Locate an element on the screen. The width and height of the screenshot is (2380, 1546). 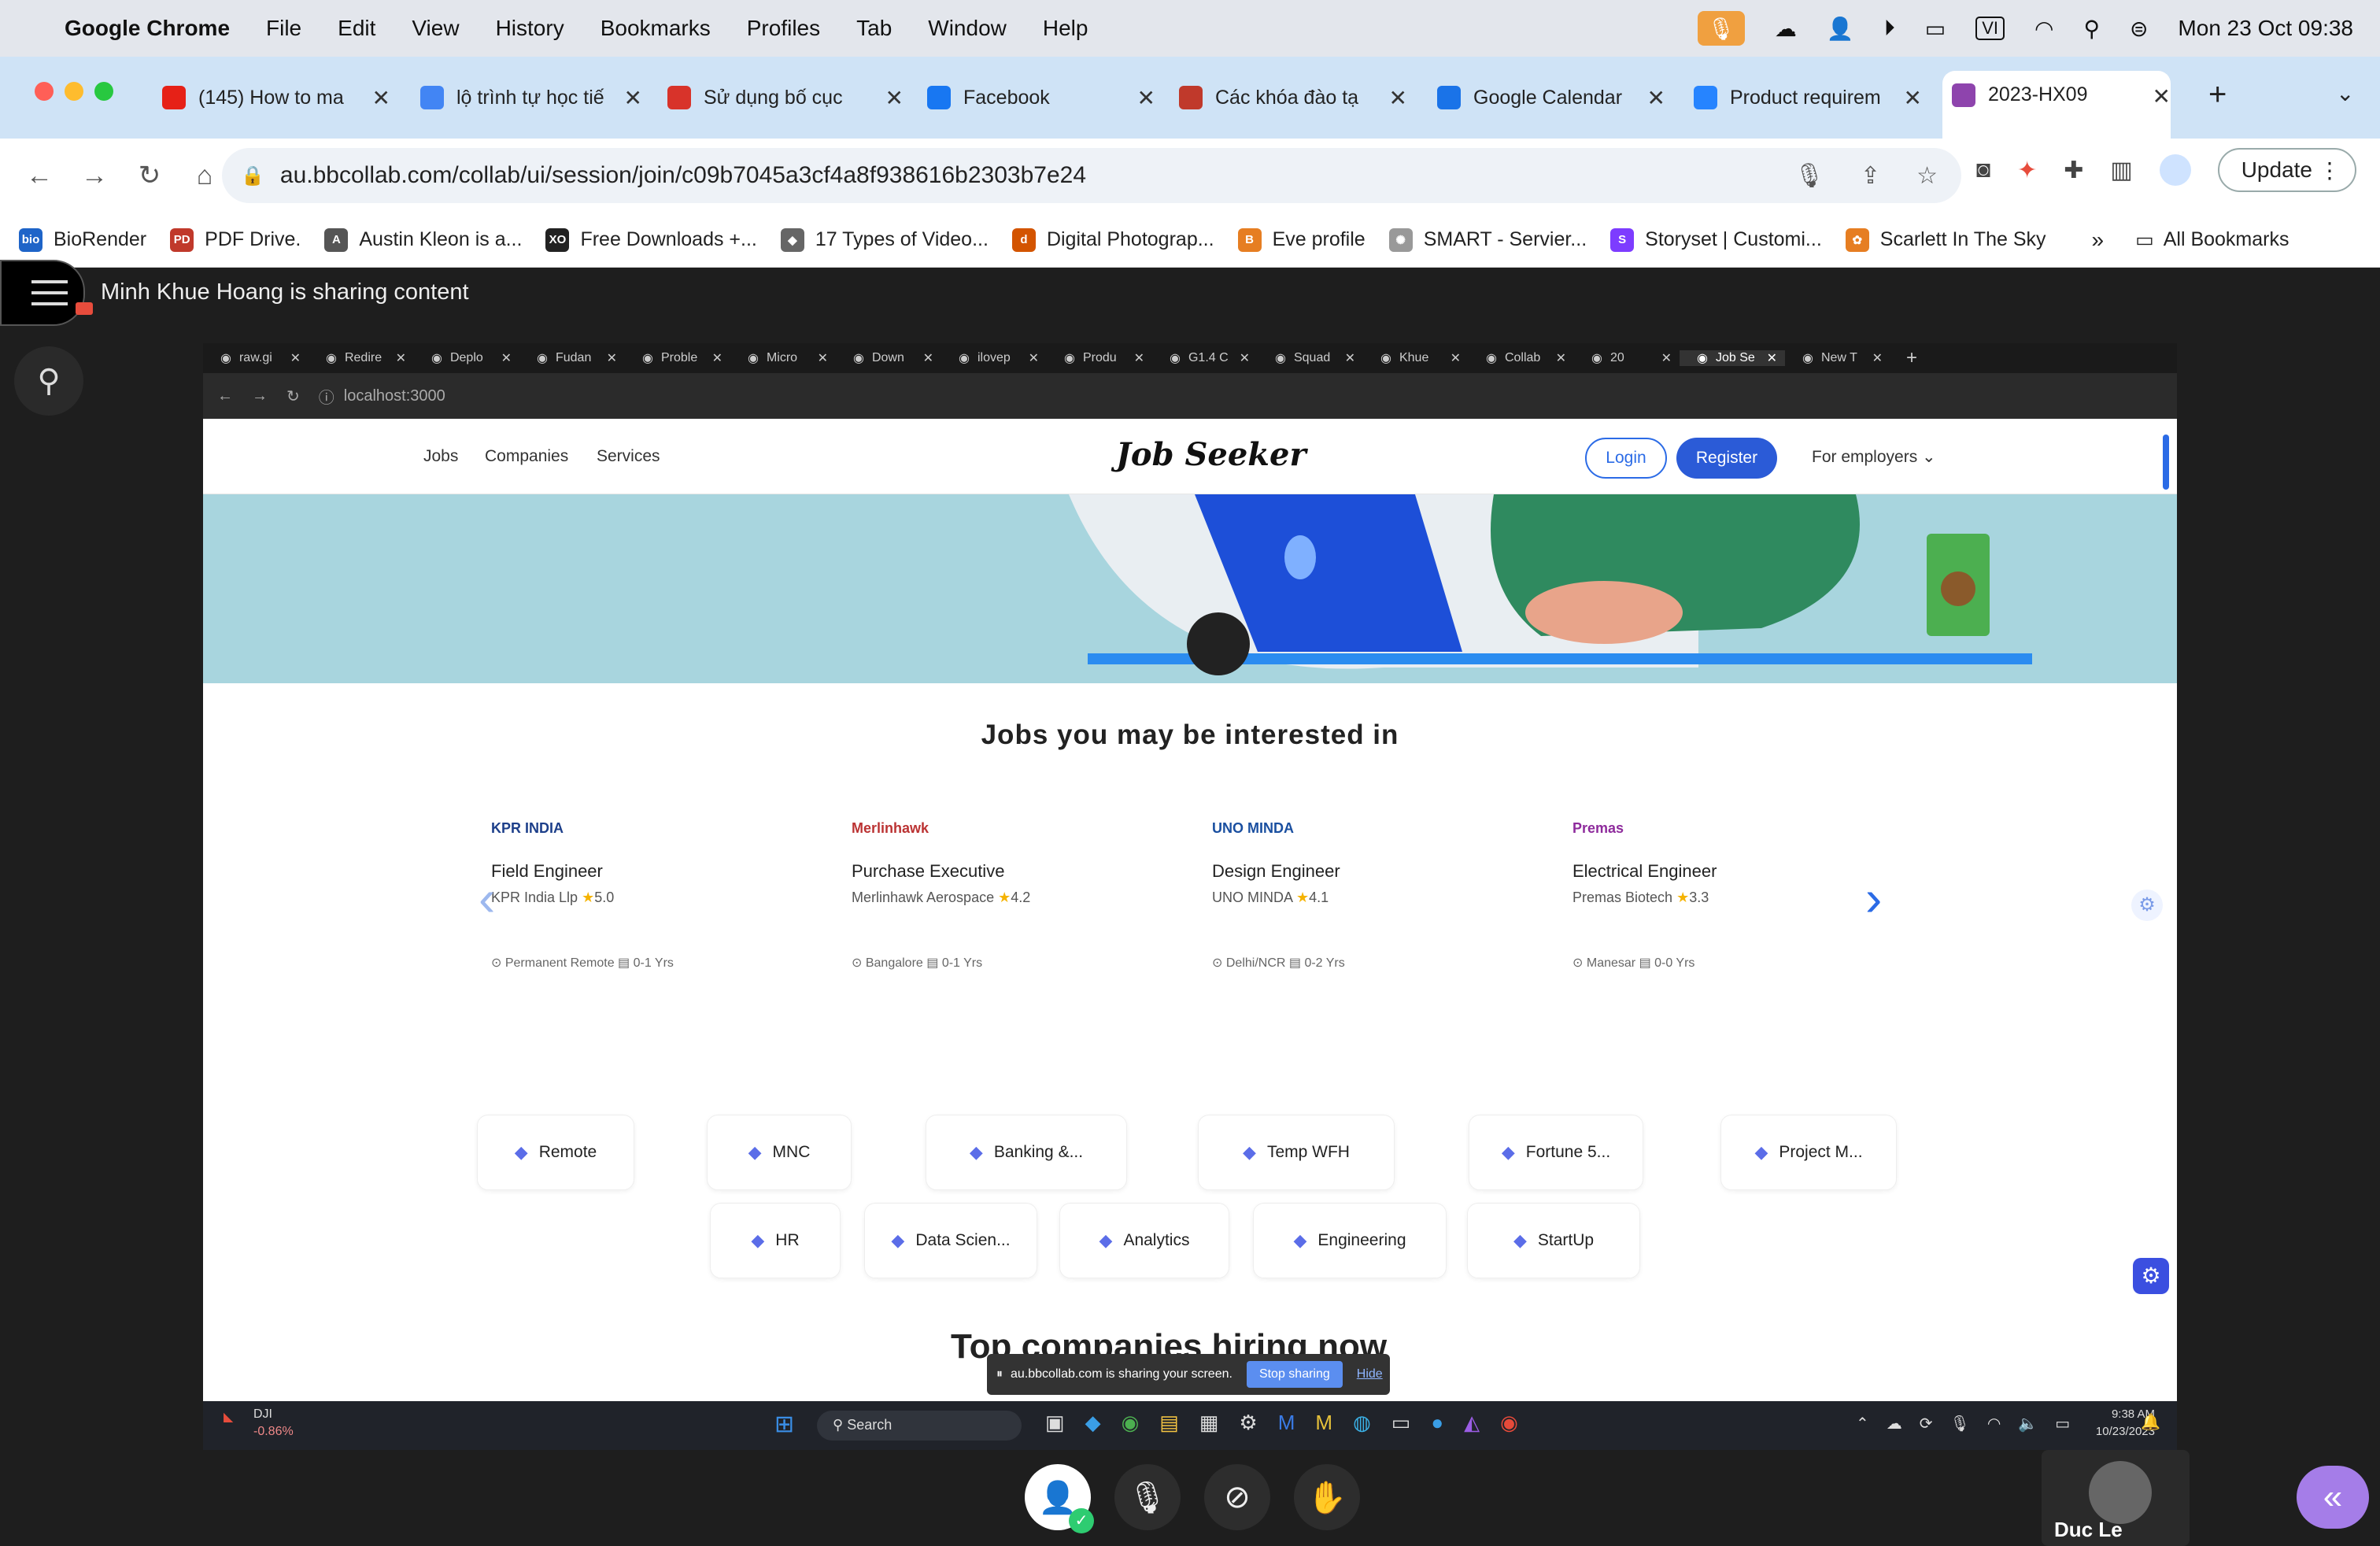
settings-app-icon: ⚙ is located at coordinates (1248, 1423).